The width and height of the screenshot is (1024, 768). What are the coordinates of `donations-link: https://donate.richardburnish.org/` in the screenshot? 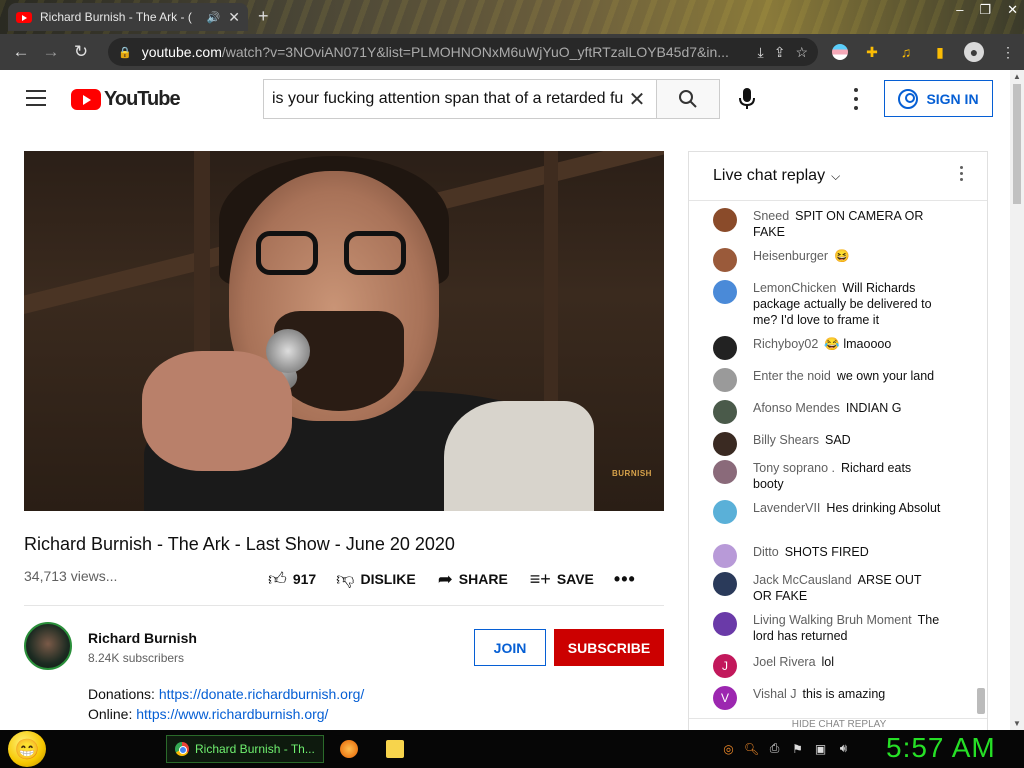 It's located at (261, 694).